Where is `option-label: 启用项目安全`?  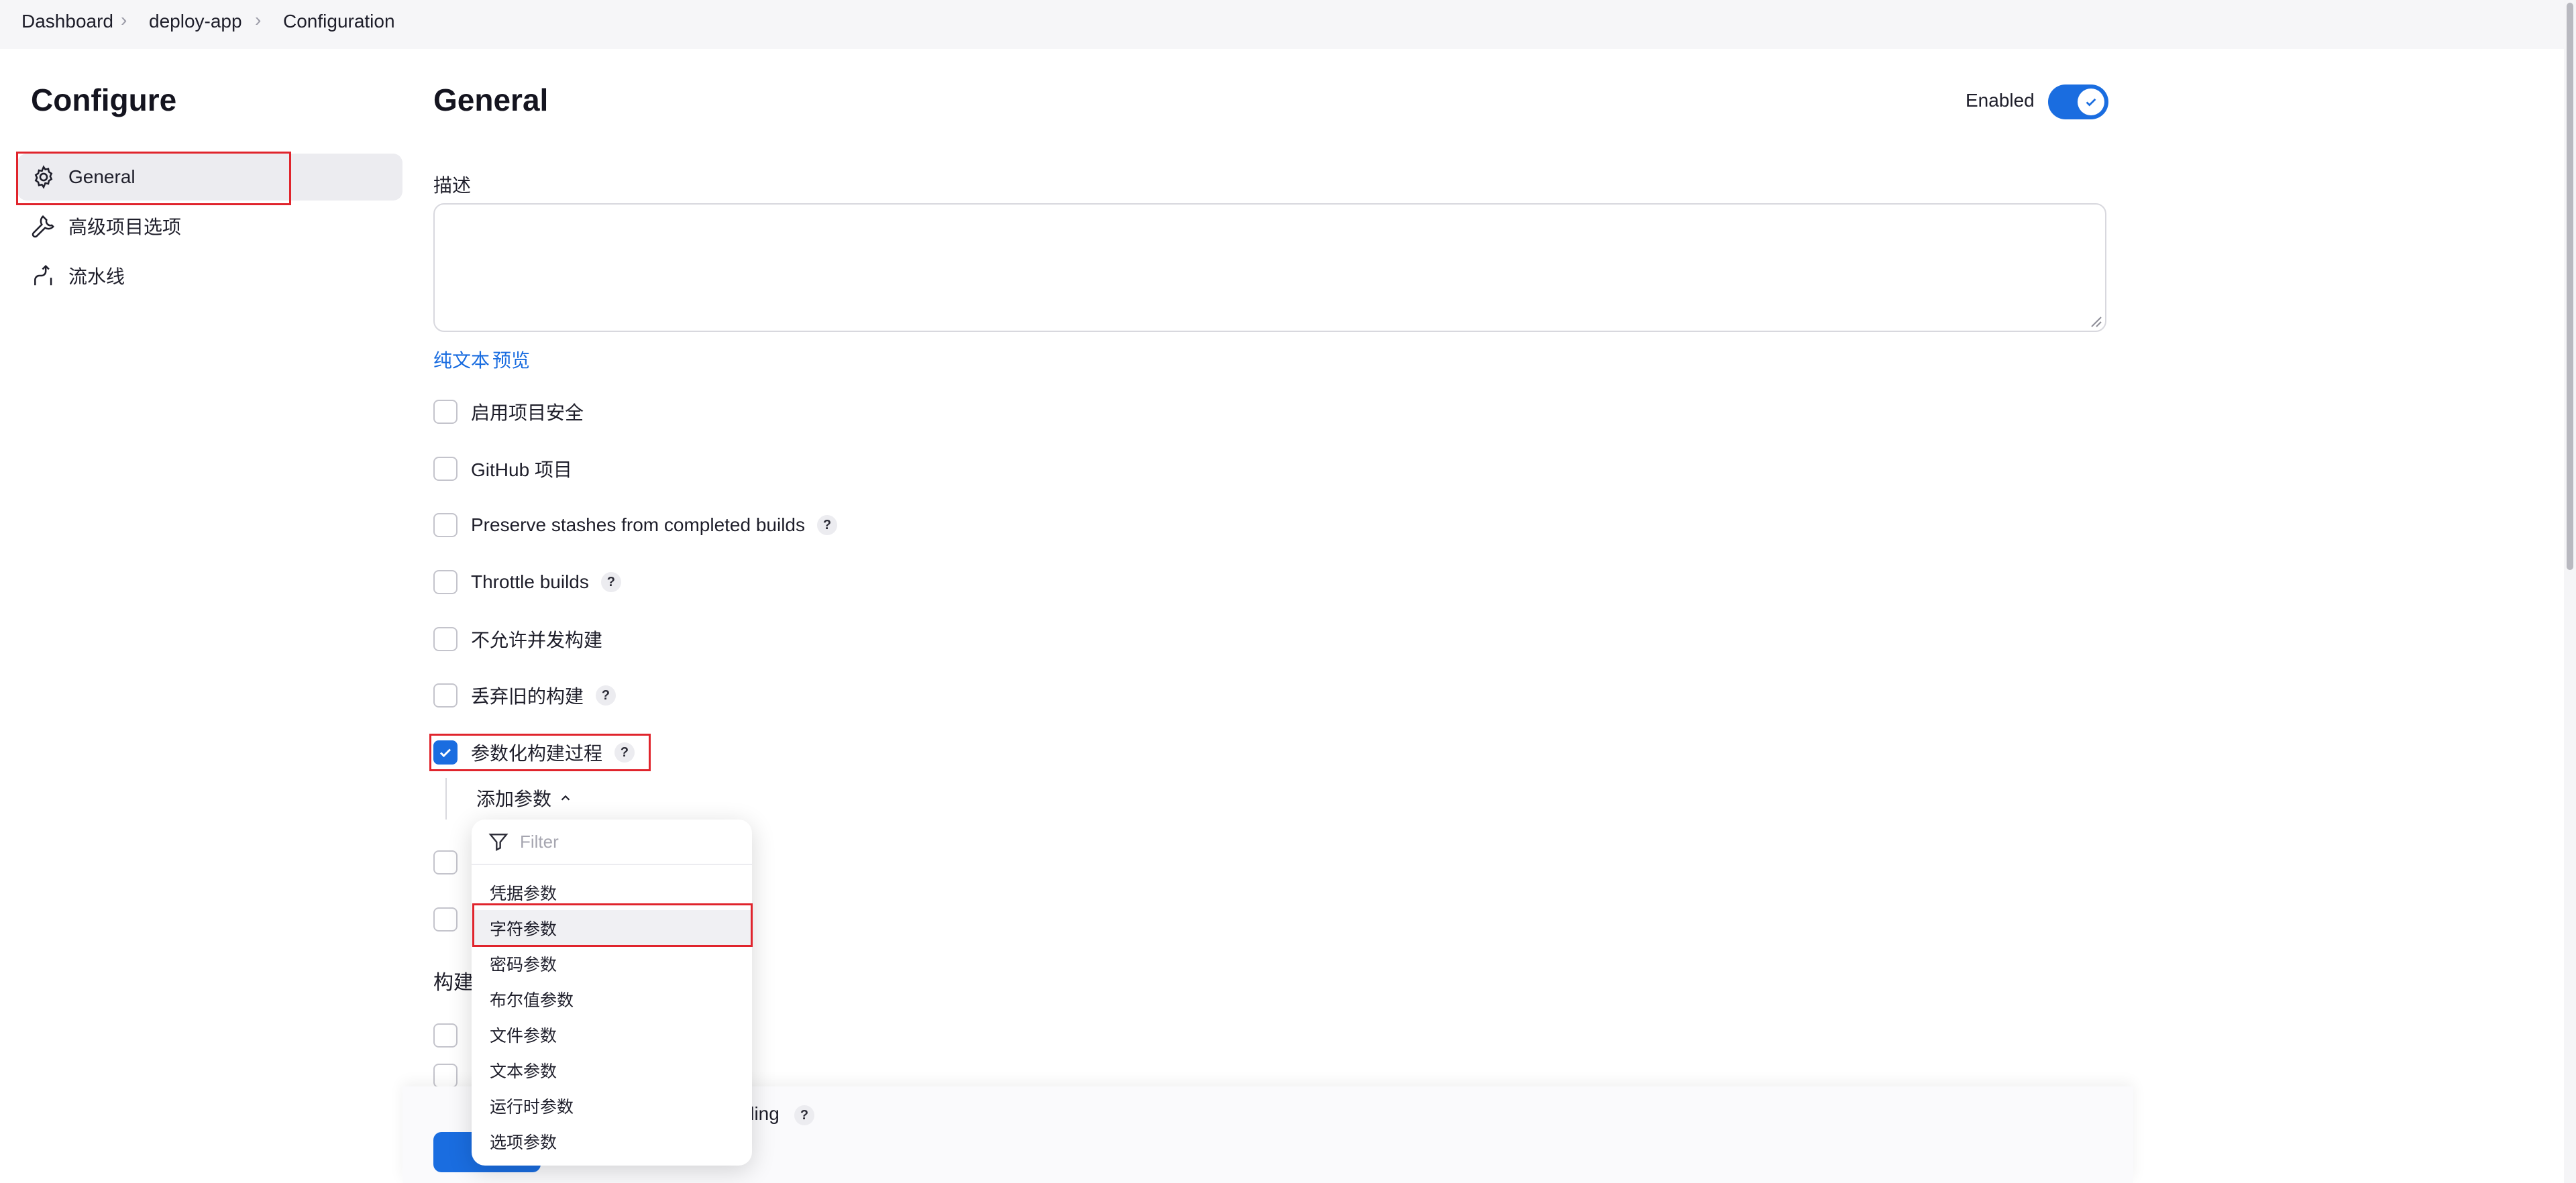
option-label: 启用项目安全 is located at coordinates (527, 412).